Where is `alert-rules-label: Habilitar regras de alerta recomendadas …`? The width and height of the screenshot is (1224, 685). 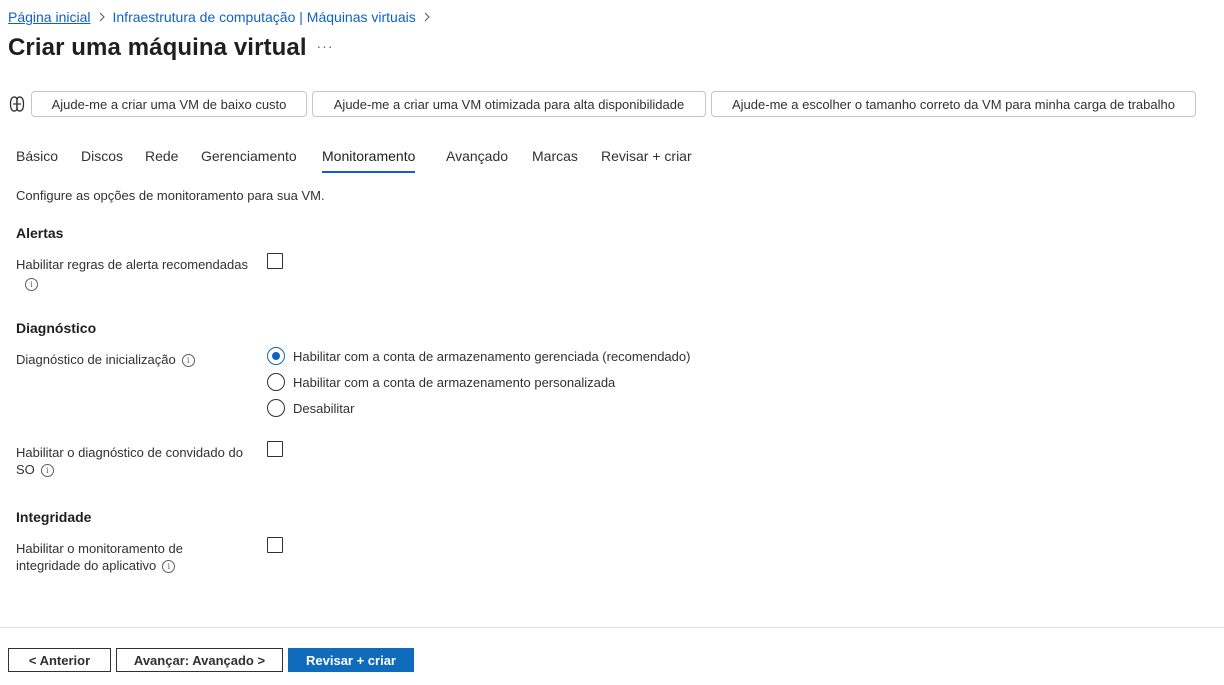 alert-rules-label: Habilitar regras de alerta recomendadas … is located at coordinates (136, 273).